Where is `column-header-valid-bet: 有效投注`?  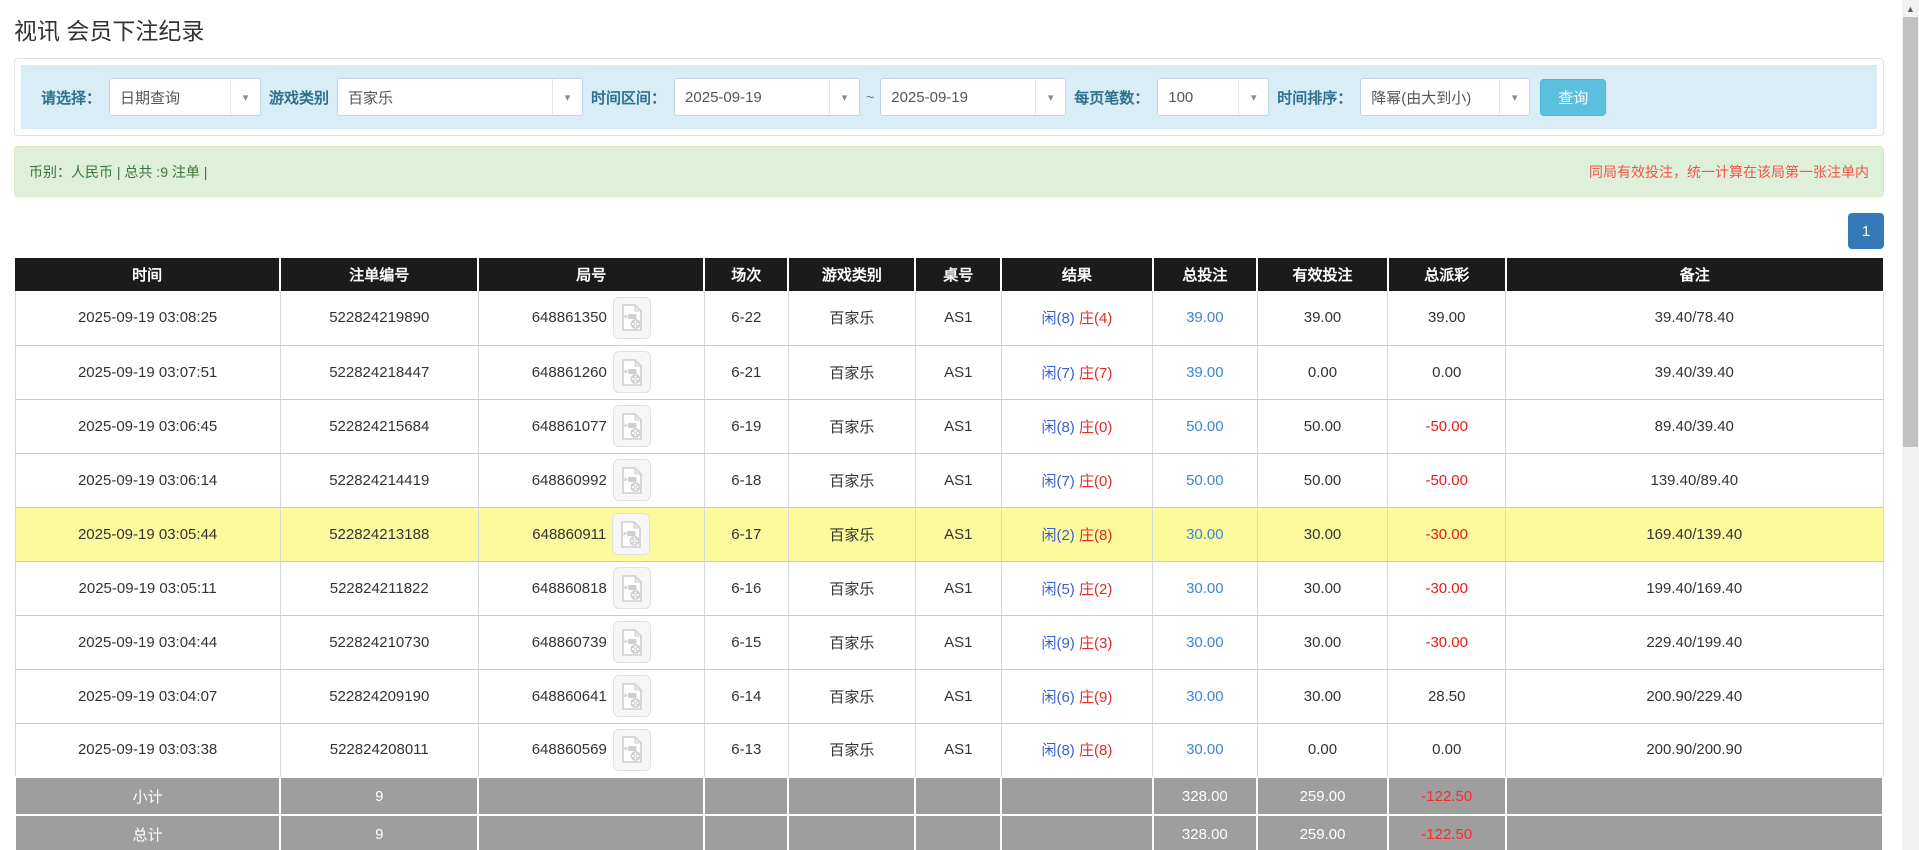 column-header-valid-bet: 有效投注 is located at coordinates (1323, 274).